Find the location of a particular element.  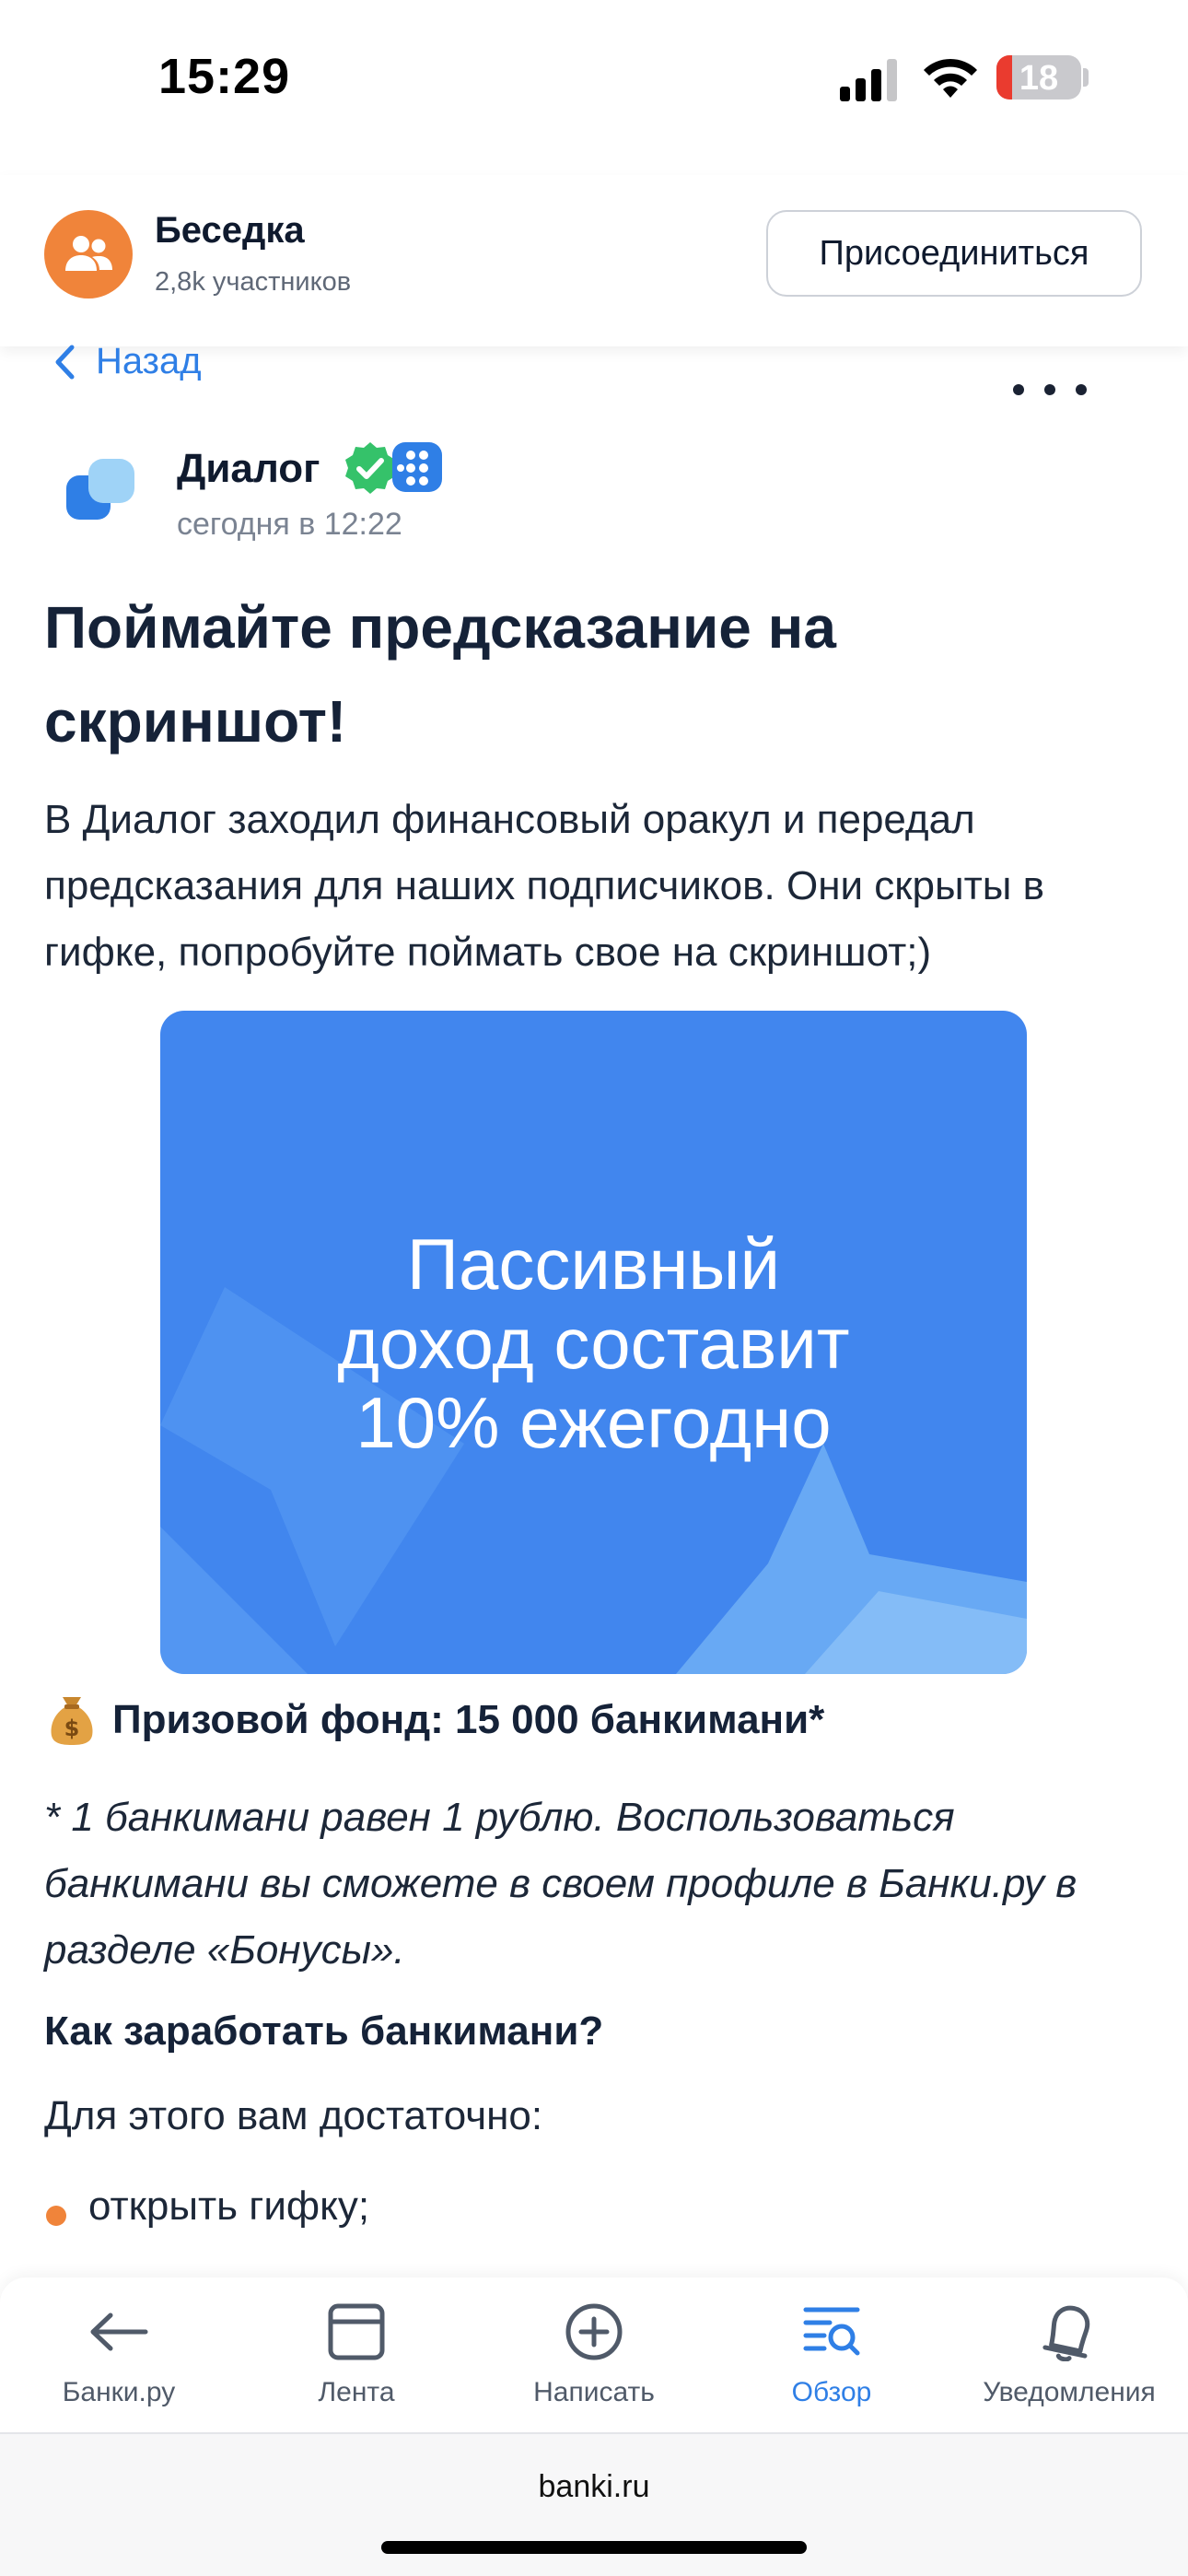

gif-line-1: Пассивный is located at coordinates (593, 1264).